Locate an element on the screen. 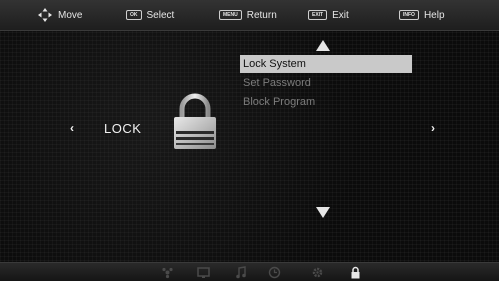 The image size is (499, 281). menu-item-set-password: Set Password is located at coordinates (326, 83).